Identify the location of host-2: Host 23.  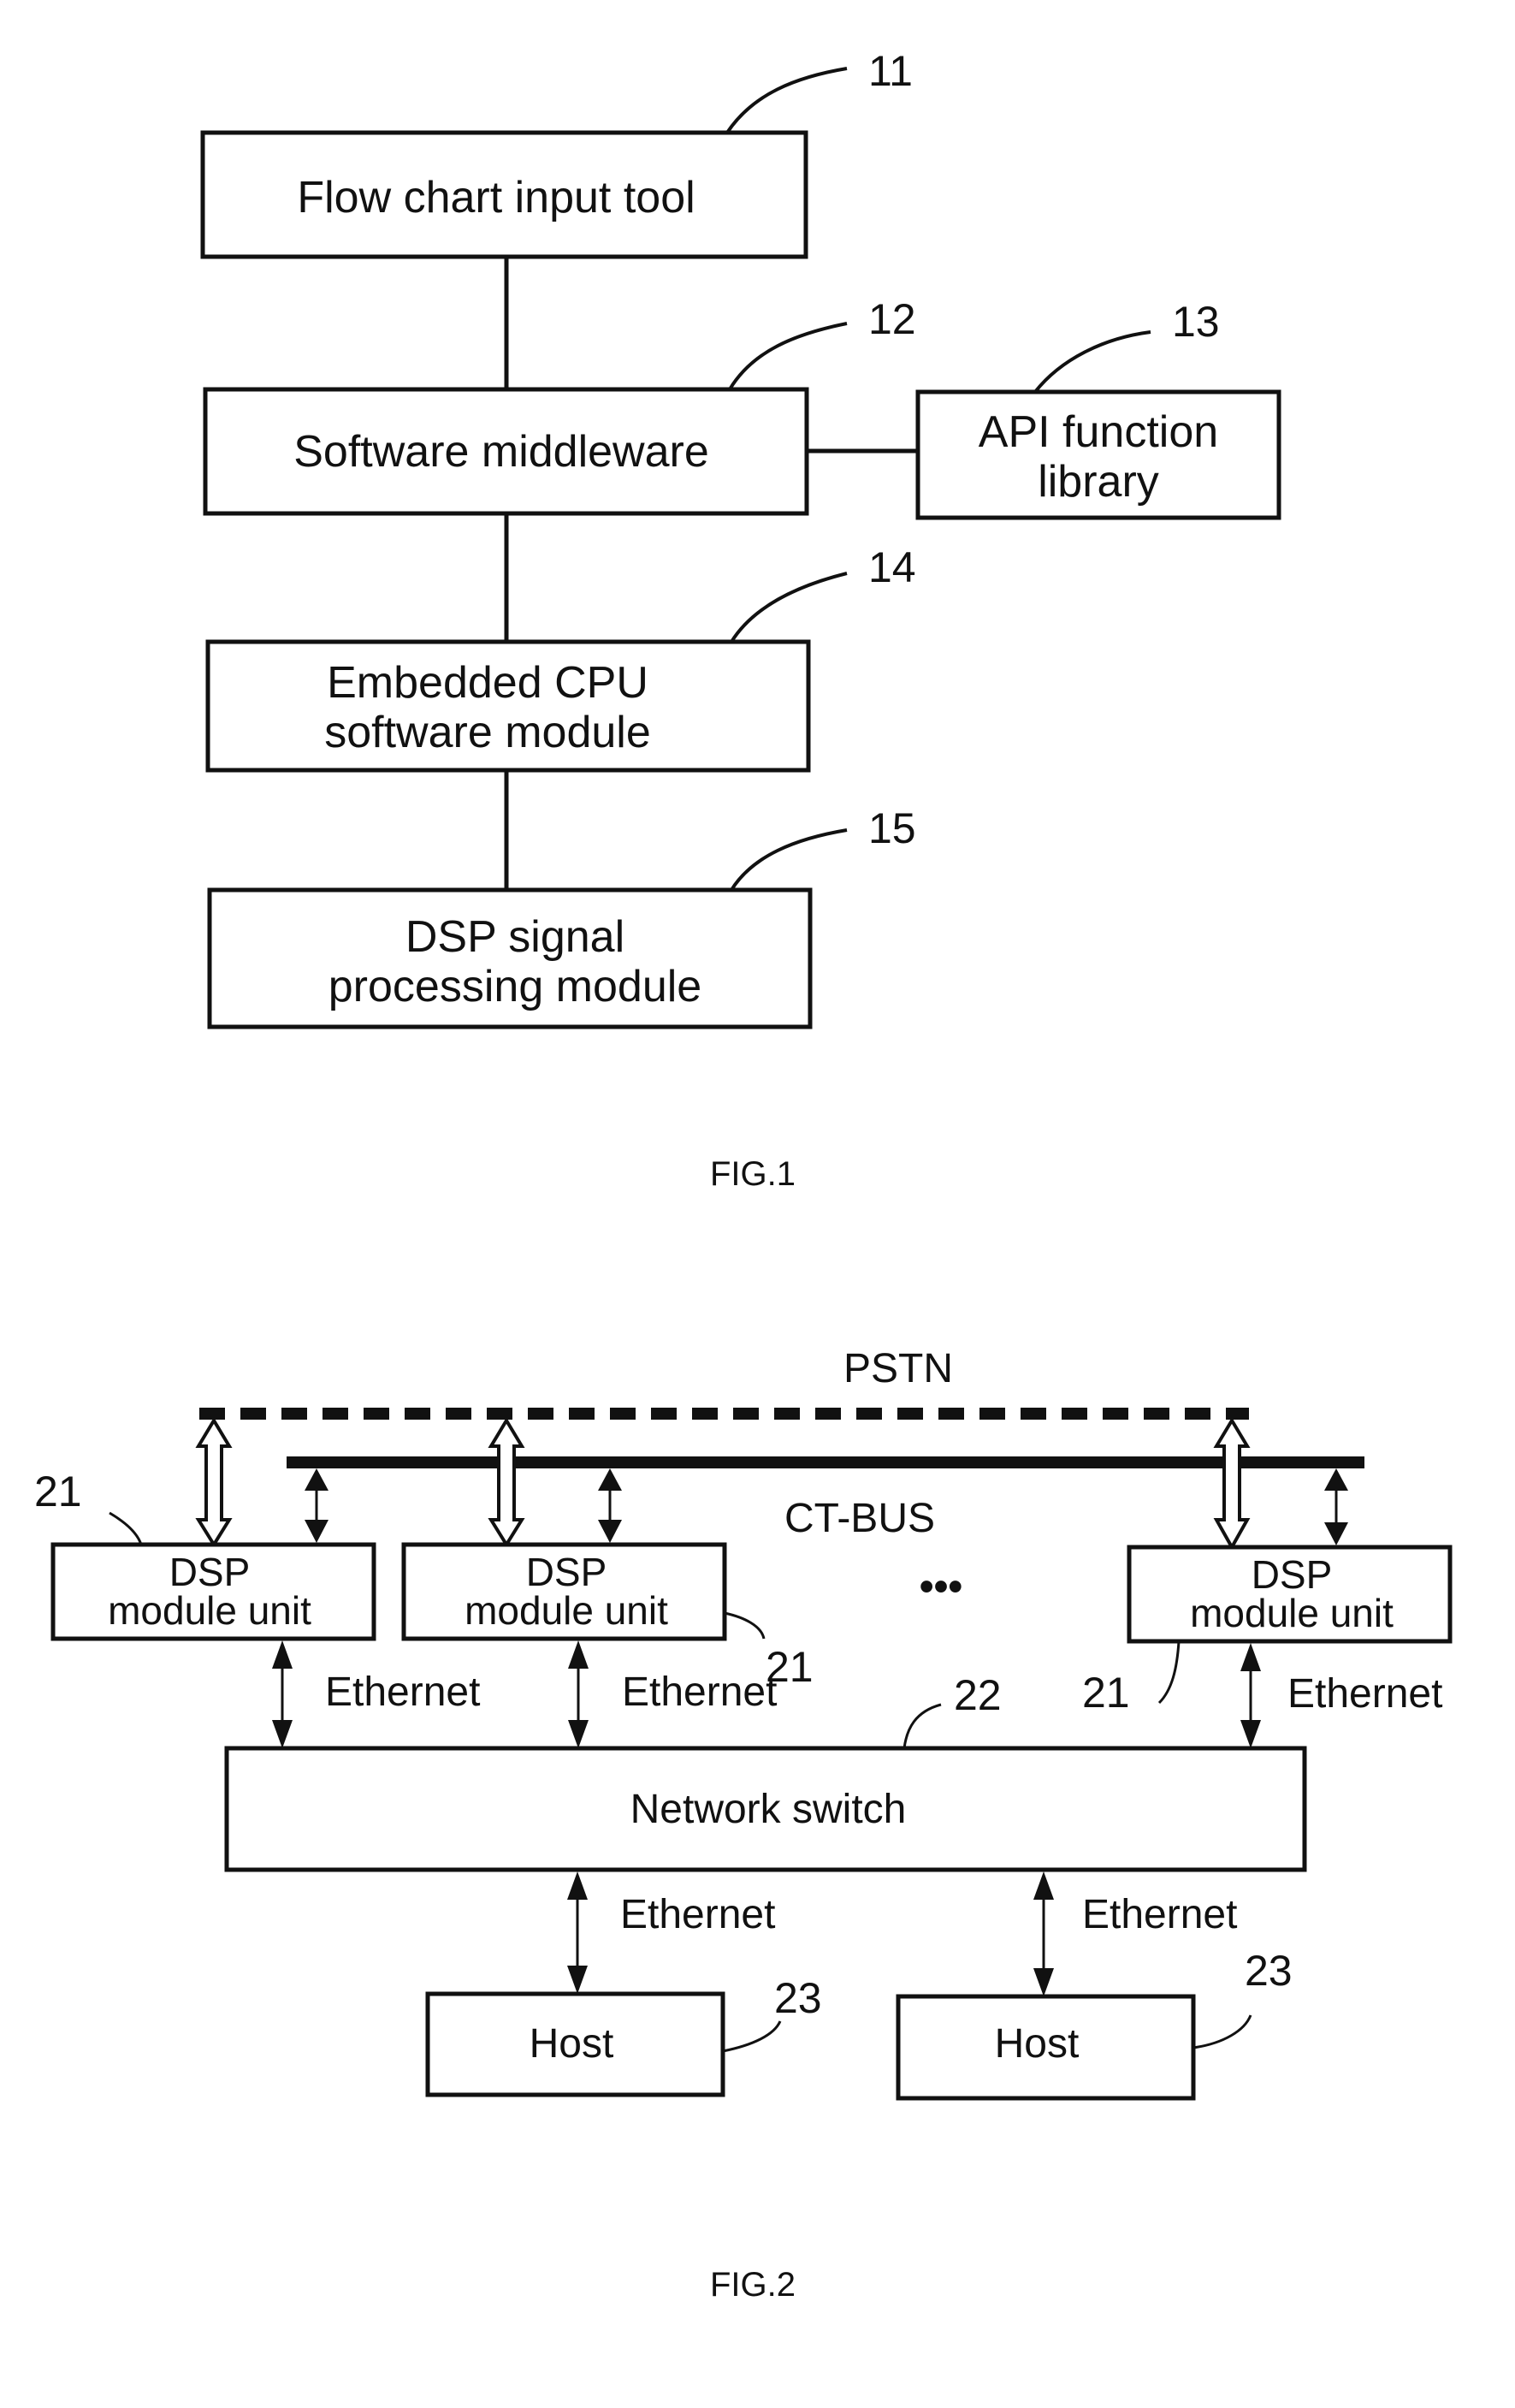
(1094, 2024).